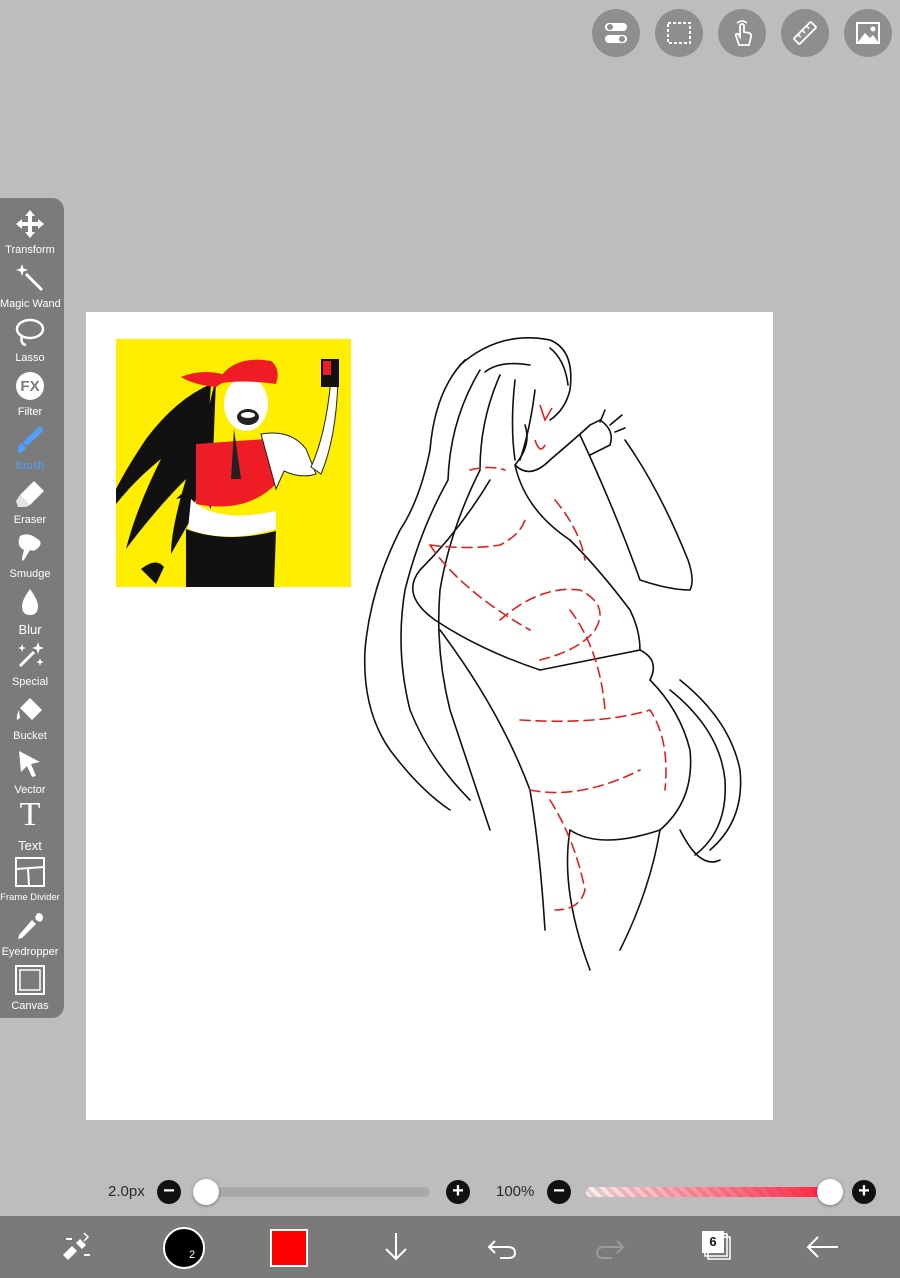  I want to click on ruler-icon, so click(805, 33).